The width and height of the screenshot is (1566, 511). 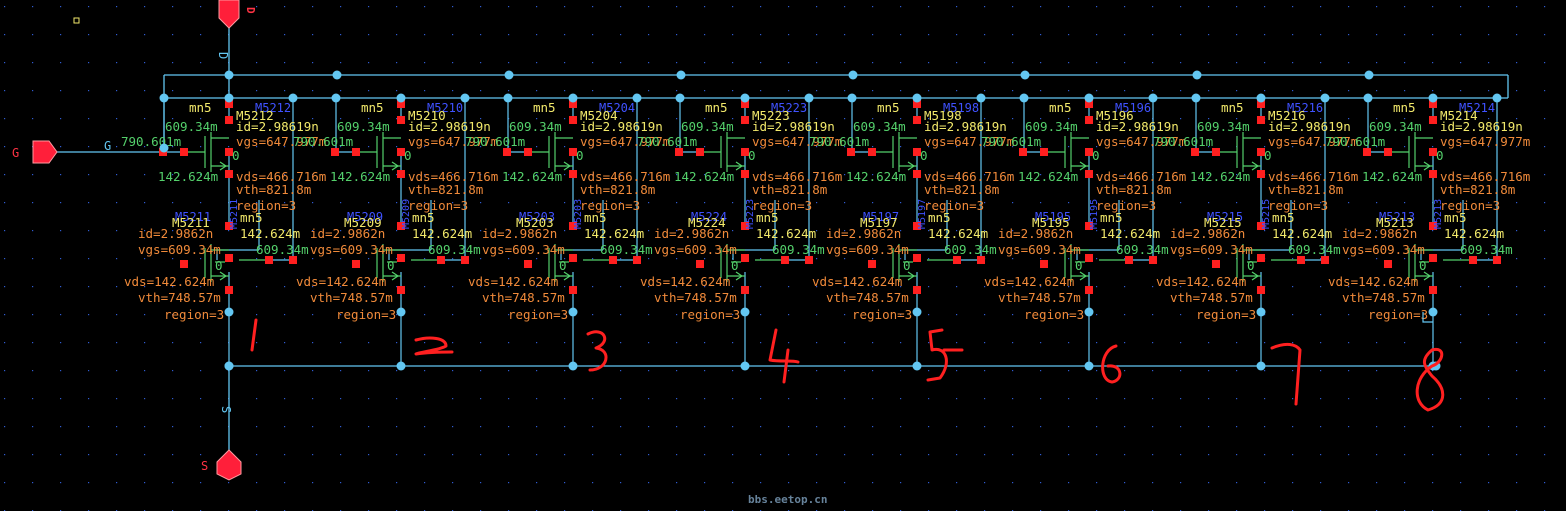 What do you see at coordinates (922, 214) in the screenshot?
I see `bottom-vertical-label: M5197` at bounding box center [922, 214].